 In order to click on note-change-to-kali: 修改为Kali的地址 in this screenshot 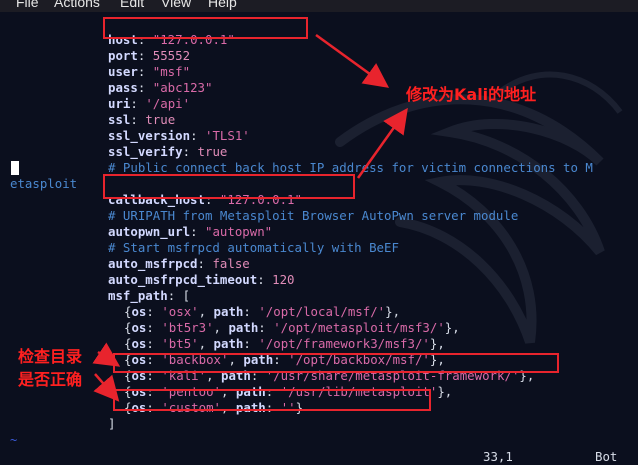, I will do `click(471, 94)`.